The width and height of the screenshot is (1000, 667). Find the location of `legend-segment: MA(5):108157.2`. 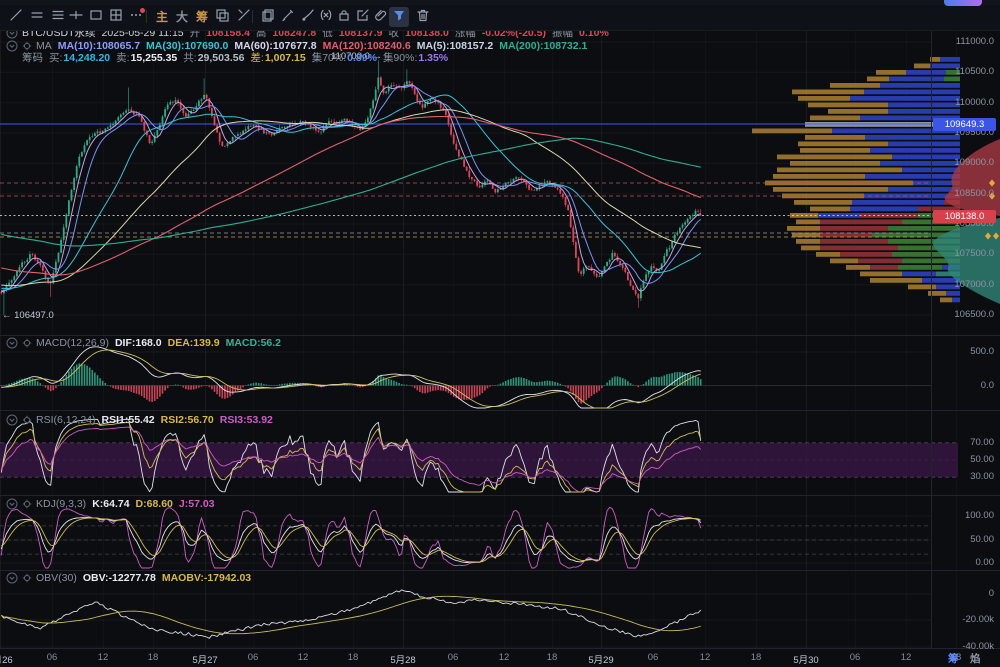

legend-segment: MA(5):108157.2 is located at coordinates (455, 45).